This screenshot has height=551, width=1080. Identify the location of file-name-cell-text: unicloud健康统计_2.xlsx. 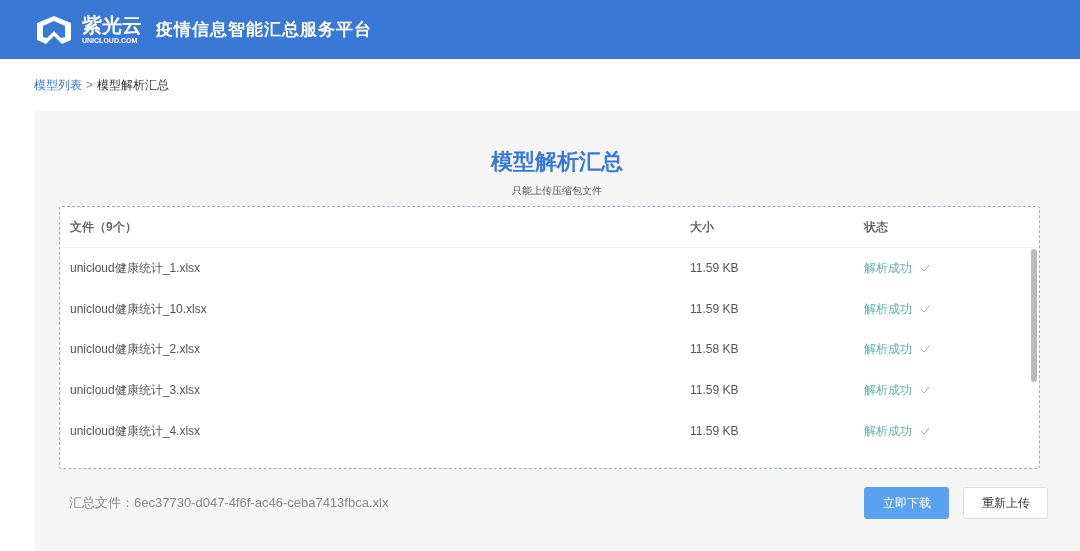
(135, 350).